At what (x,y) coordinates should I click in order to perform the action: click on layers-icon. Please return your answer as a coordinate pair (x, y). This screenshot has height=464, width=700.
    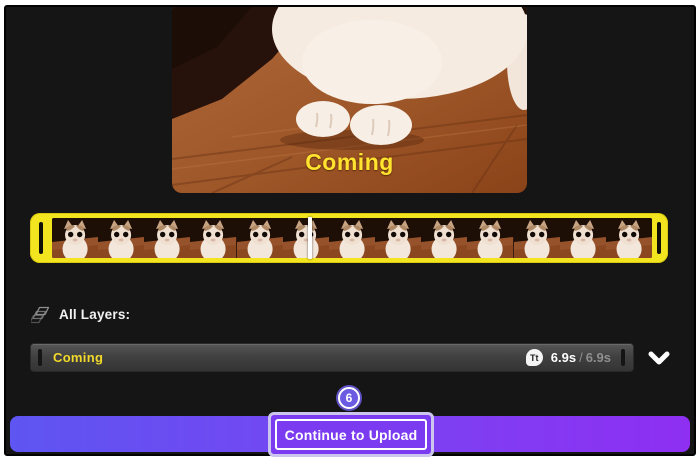
    Looking at the image, I should click on (40, 314).